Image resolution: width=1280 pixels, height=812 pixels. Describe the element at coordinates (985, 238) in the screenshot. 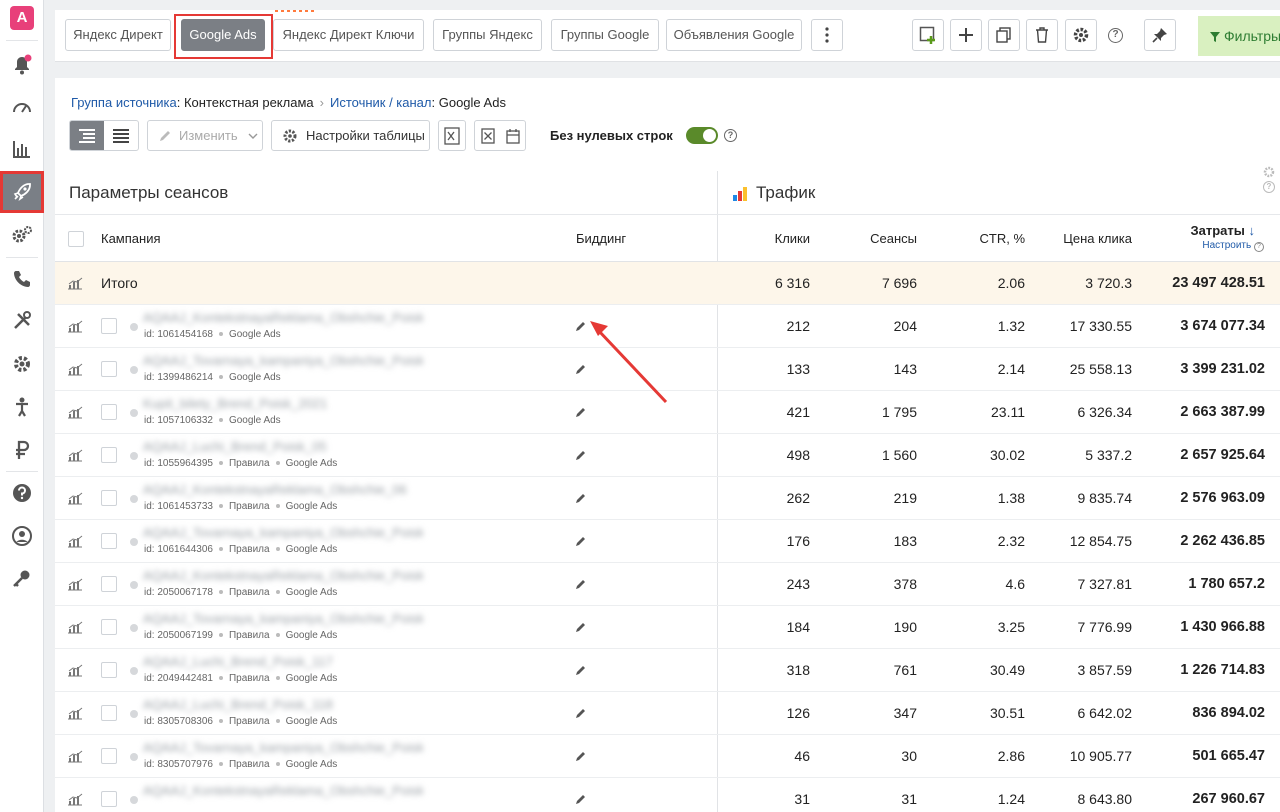

I see `col-ctr: CTR, %` at that location.